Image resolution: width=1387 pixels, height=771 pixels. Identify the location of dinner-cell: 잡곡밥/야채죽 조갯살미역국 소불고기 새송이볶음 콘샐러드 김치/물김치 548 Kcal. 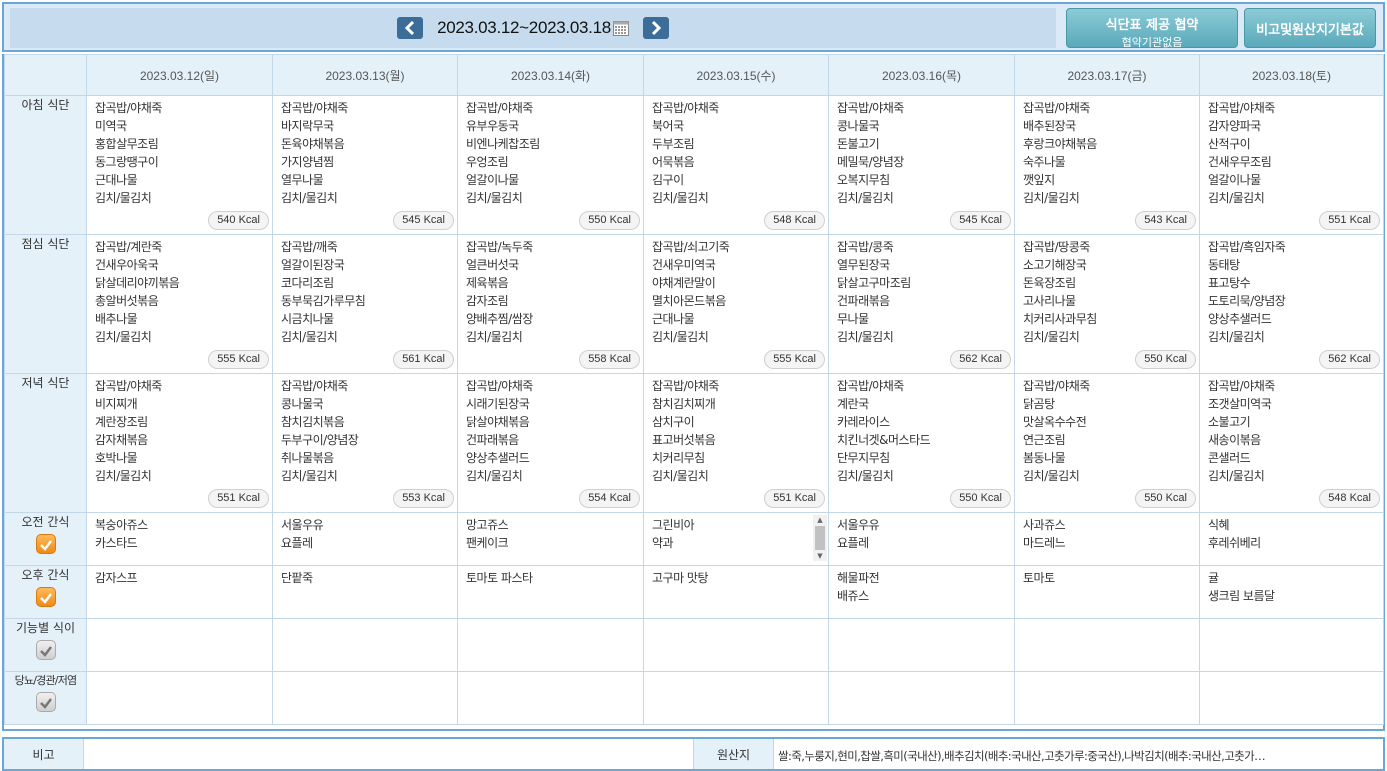
(1291, 443).